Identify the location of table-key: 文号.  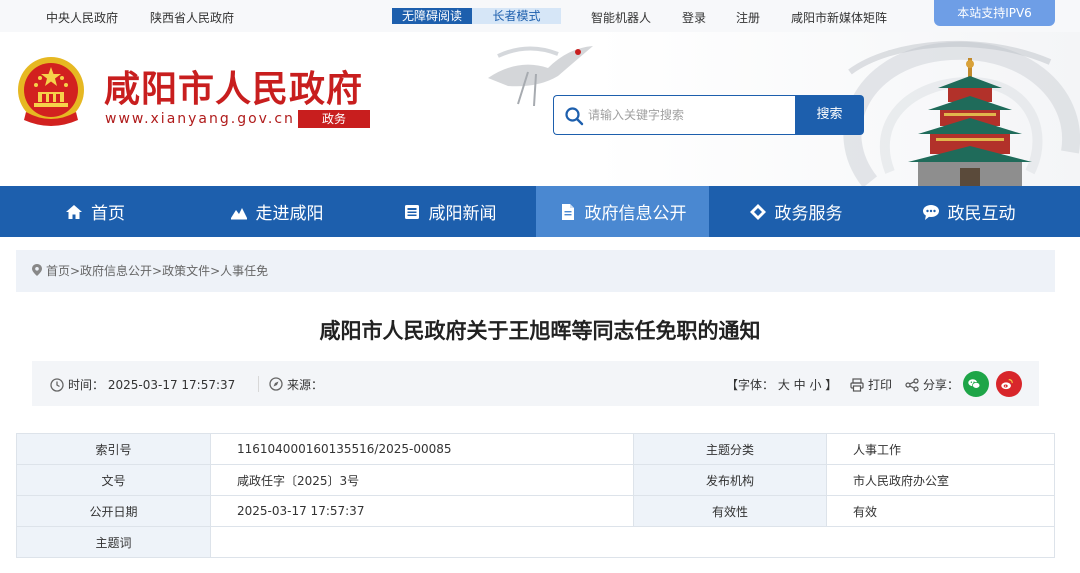
(113, 480).